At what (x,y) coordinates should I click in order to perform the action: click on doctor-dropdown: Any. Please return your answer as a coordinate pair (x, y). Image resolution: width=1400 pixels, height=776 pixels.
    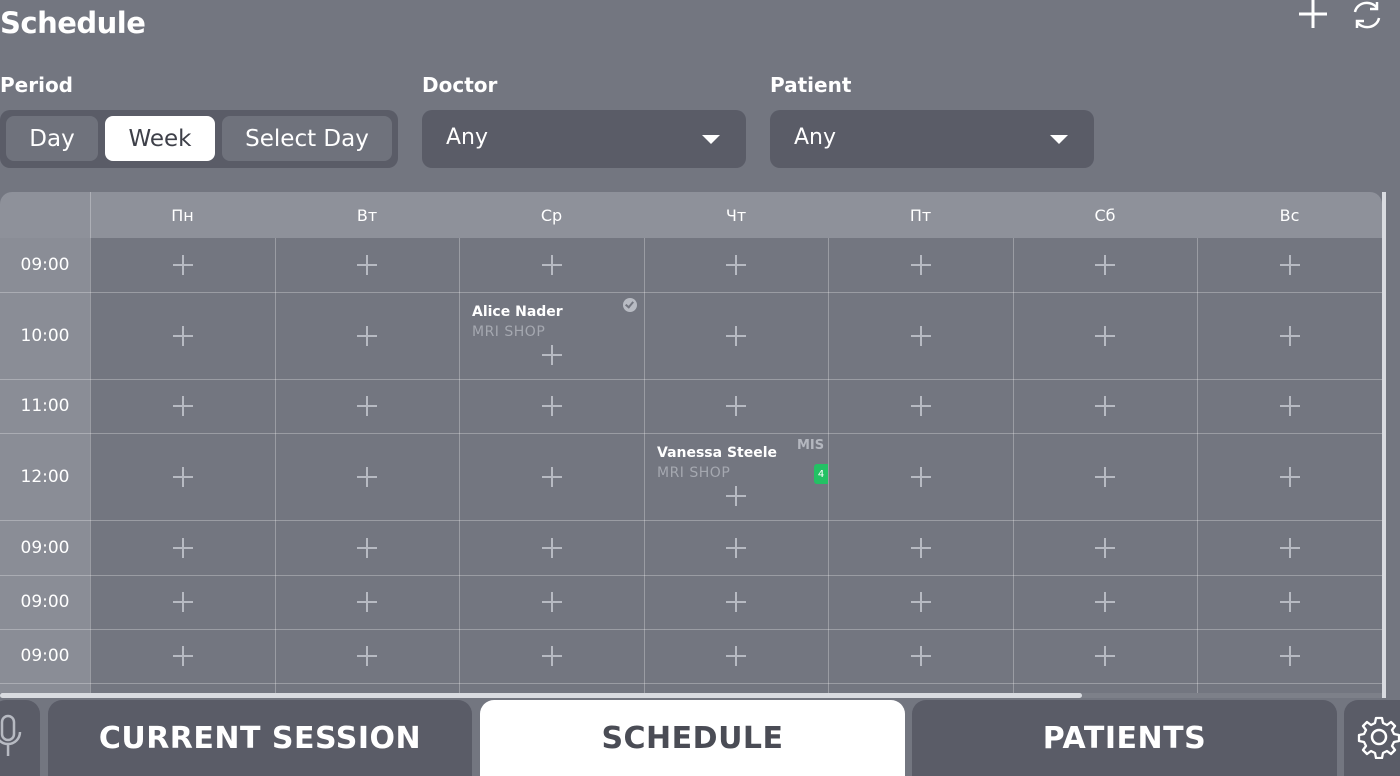
    Looking at the image, I should click on (584, 139).